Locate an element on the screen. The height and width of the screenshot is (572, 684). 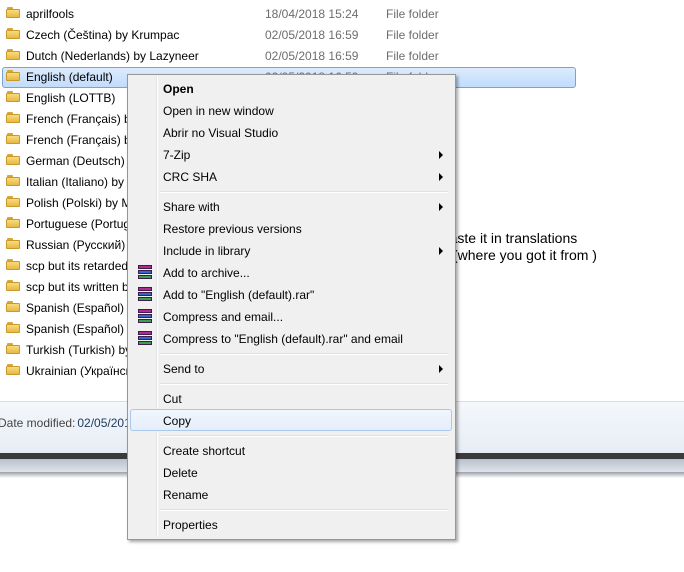
menu-item-7zip: 7-Zip is located at coordinates (291, 154).